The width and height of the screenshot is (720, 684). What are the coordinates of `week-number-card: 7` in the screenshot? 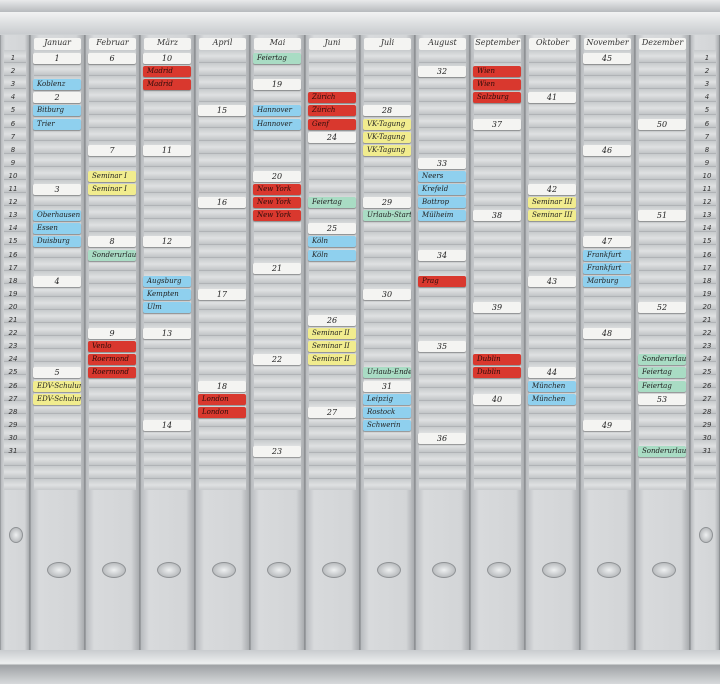 It's located at (112, 150).